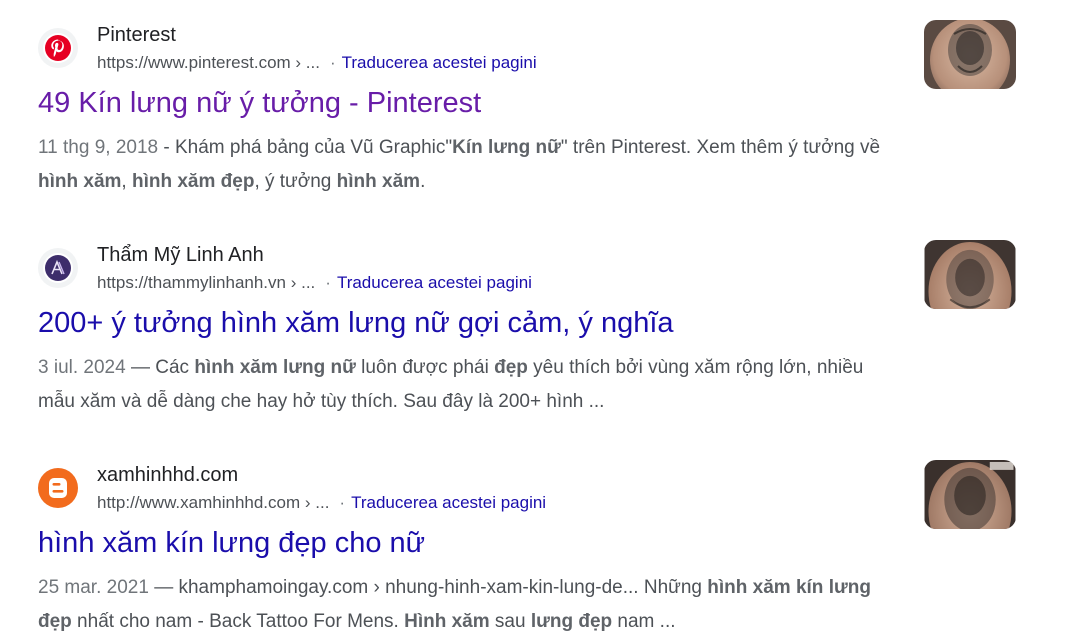 This screenshot has width=1071, height=642. Describe the element at coordinates (423, 181) in the screenshot. I see `snippet-text: .` at that location.